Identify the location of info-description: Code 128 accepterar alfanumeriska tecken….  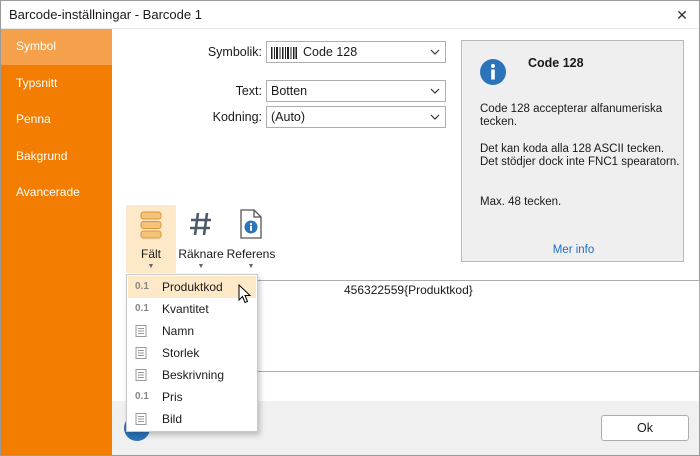
(571, 115).